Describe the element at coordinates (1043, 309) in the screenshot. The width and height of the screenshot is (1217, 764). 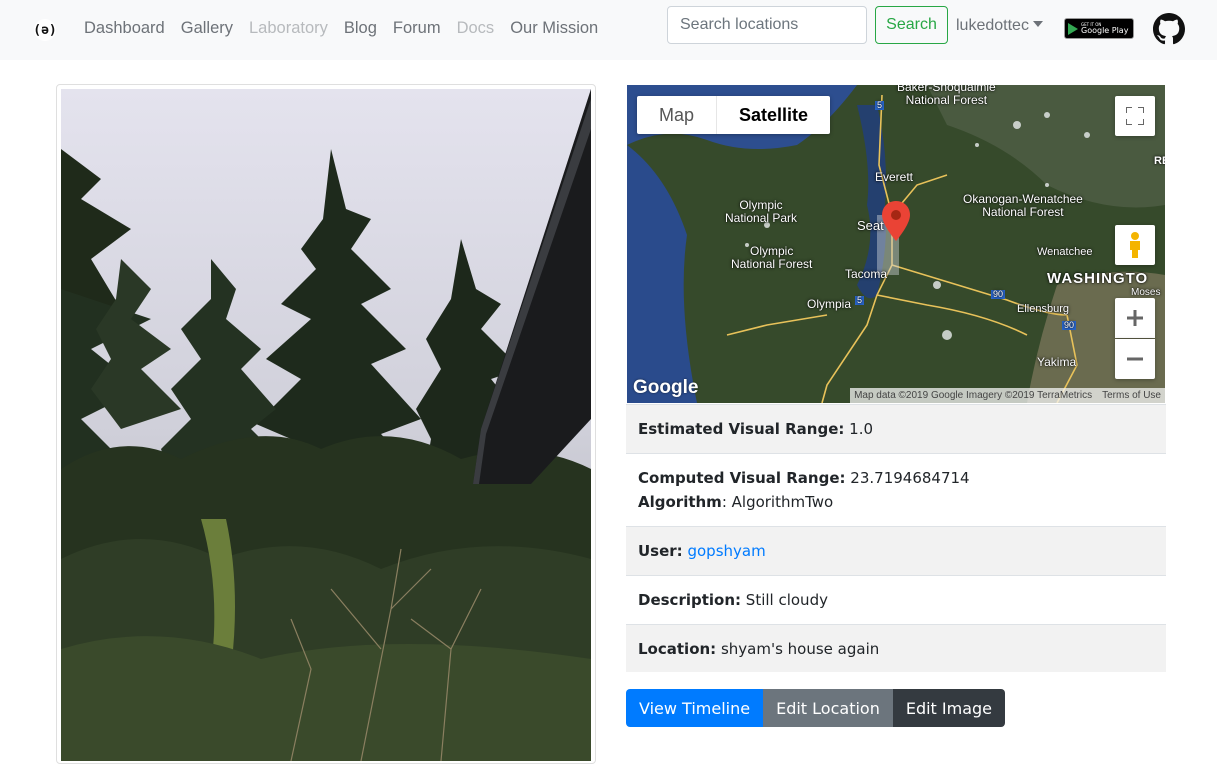
I see `map-label-ellensburg: Ellensburg` at that location.